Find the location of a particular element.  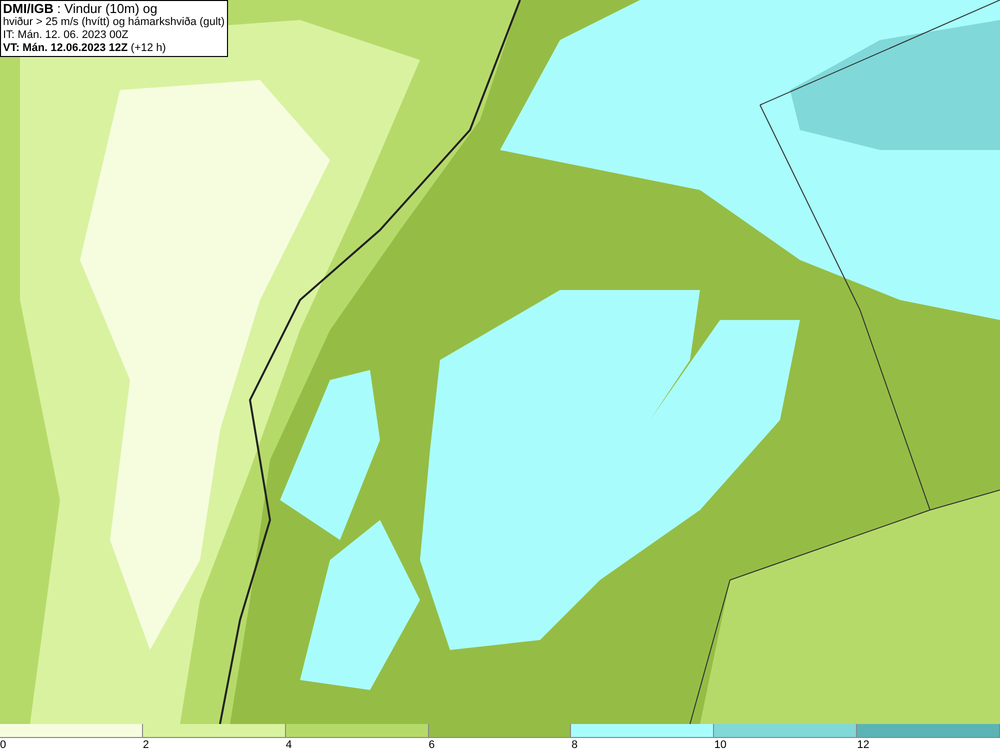

legend-tick-label: 10 is located at coordinates (720, 745).